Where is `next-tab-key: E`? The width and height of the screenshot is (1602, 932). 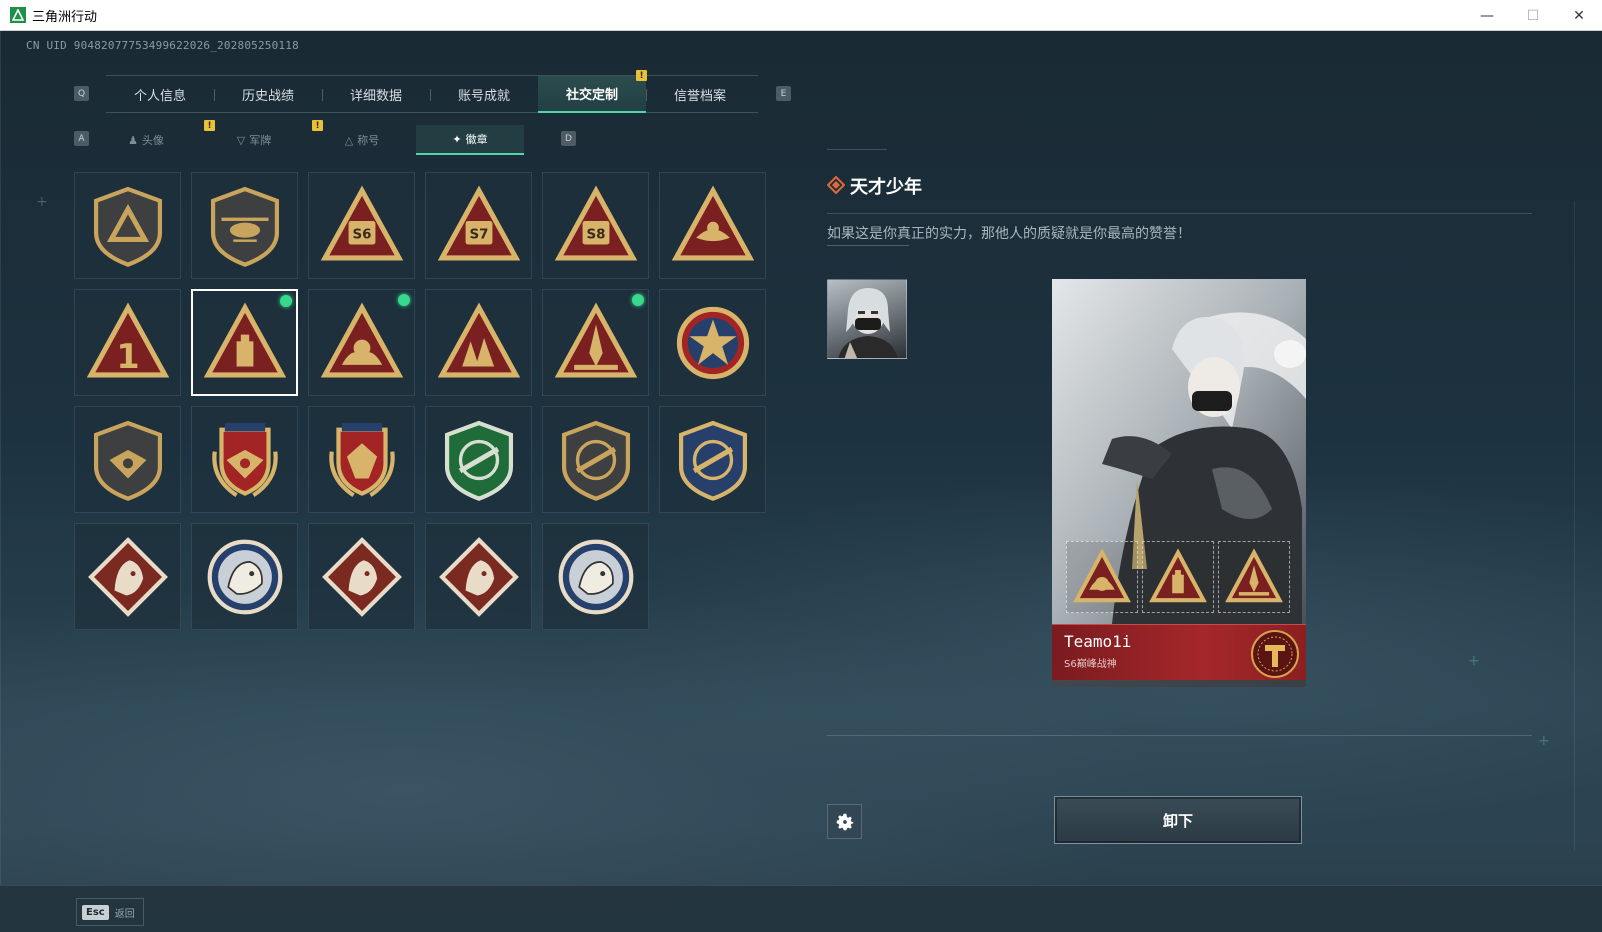
next-tab-key: E is located at coordinates (783, 93).